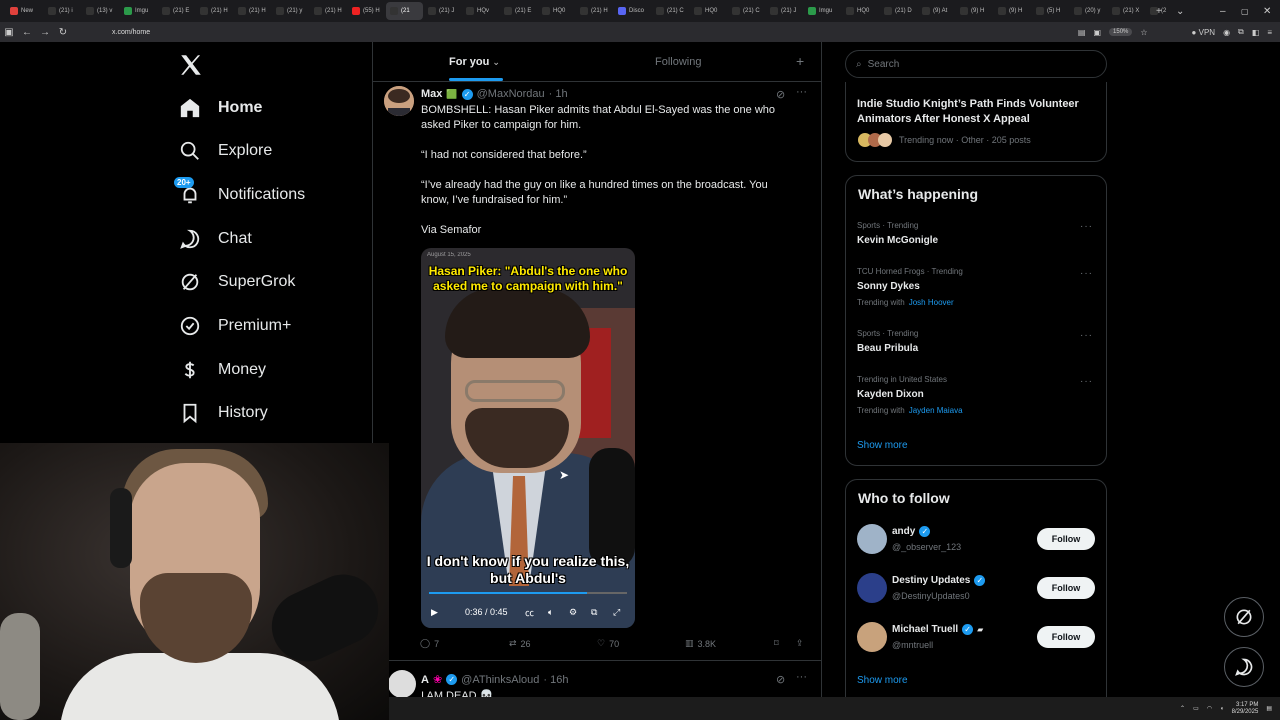 This screenshot has height=720, width=1280. Describe the element at coordinates (62, 11) in the screenshot. I see `browser-tab: (21) i` at that location.